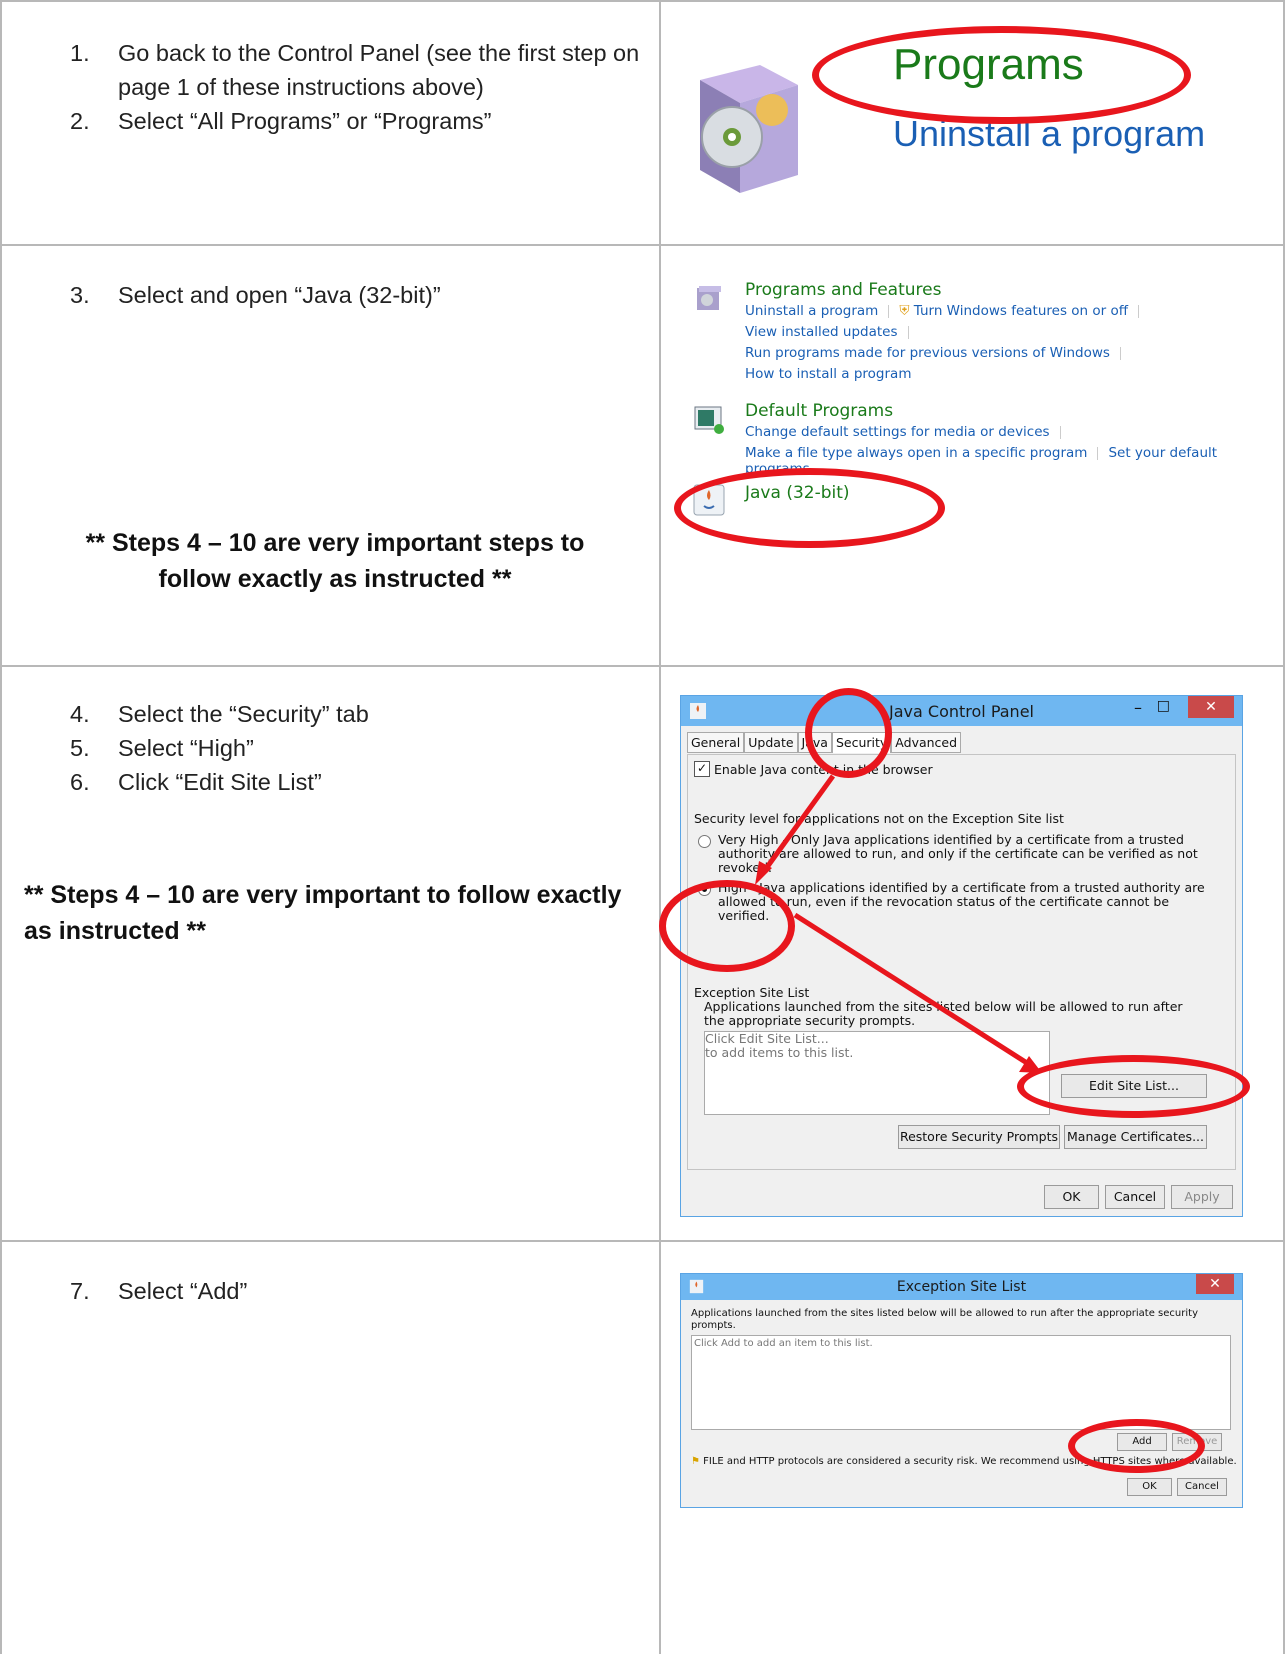 The image size is (1285, 1654). I want to click on exception-site-list-label: Exception Site List, so click(752, 992).